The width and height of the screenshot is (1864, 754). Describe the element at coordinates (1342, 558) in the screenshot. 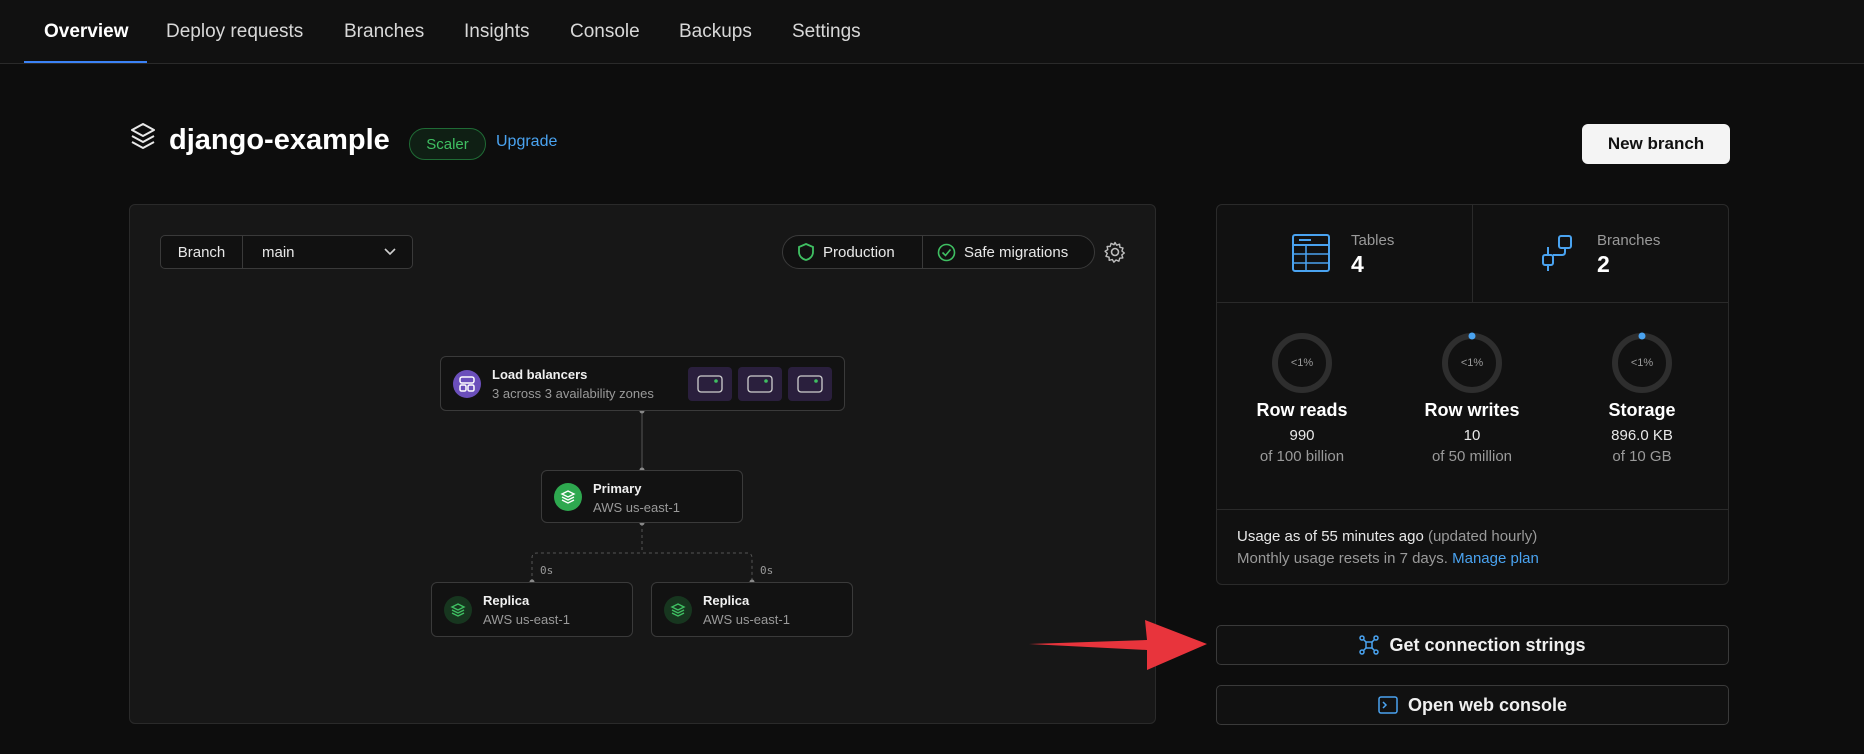

I see `usage-reset-note: Monthly usage resets in 7 days.` at that location.